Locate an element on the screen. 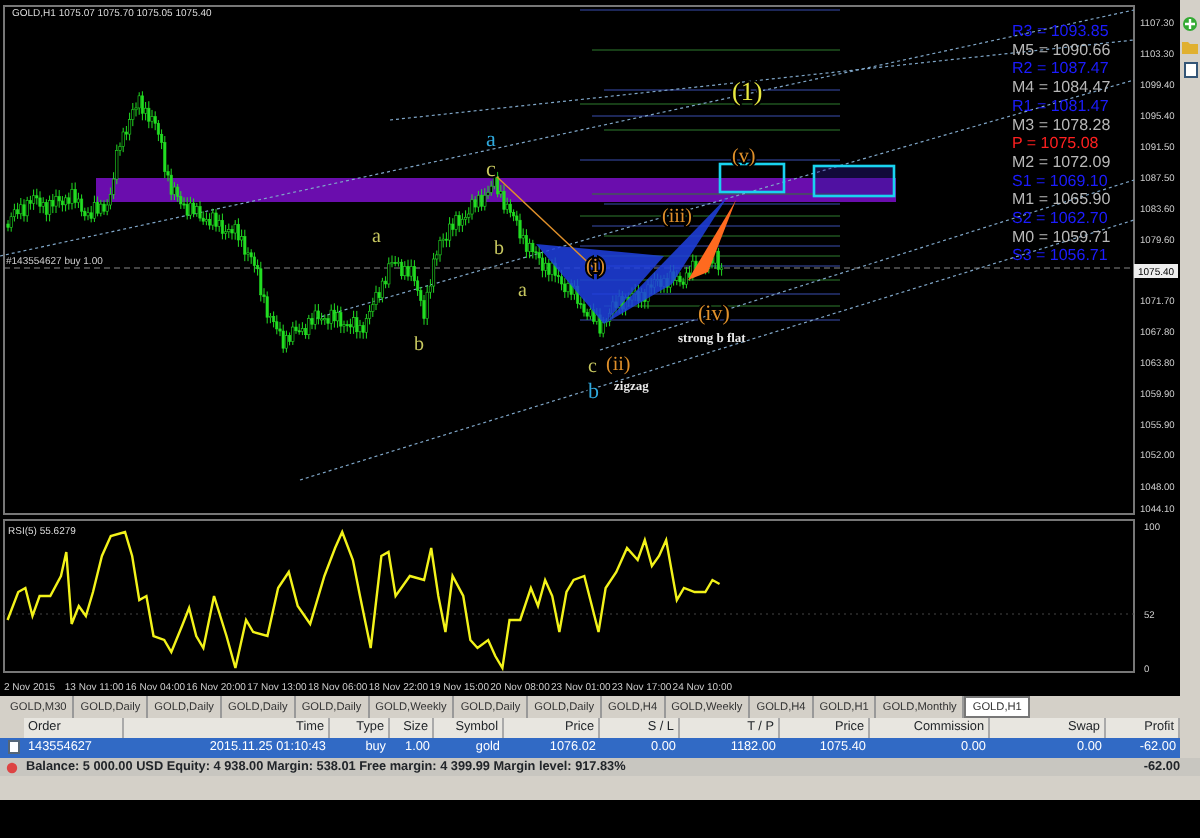 The height and width of the screenshot is (838, 1200). pivot-level: S2 = 1062.70 is located at coordinates (1060, 218).